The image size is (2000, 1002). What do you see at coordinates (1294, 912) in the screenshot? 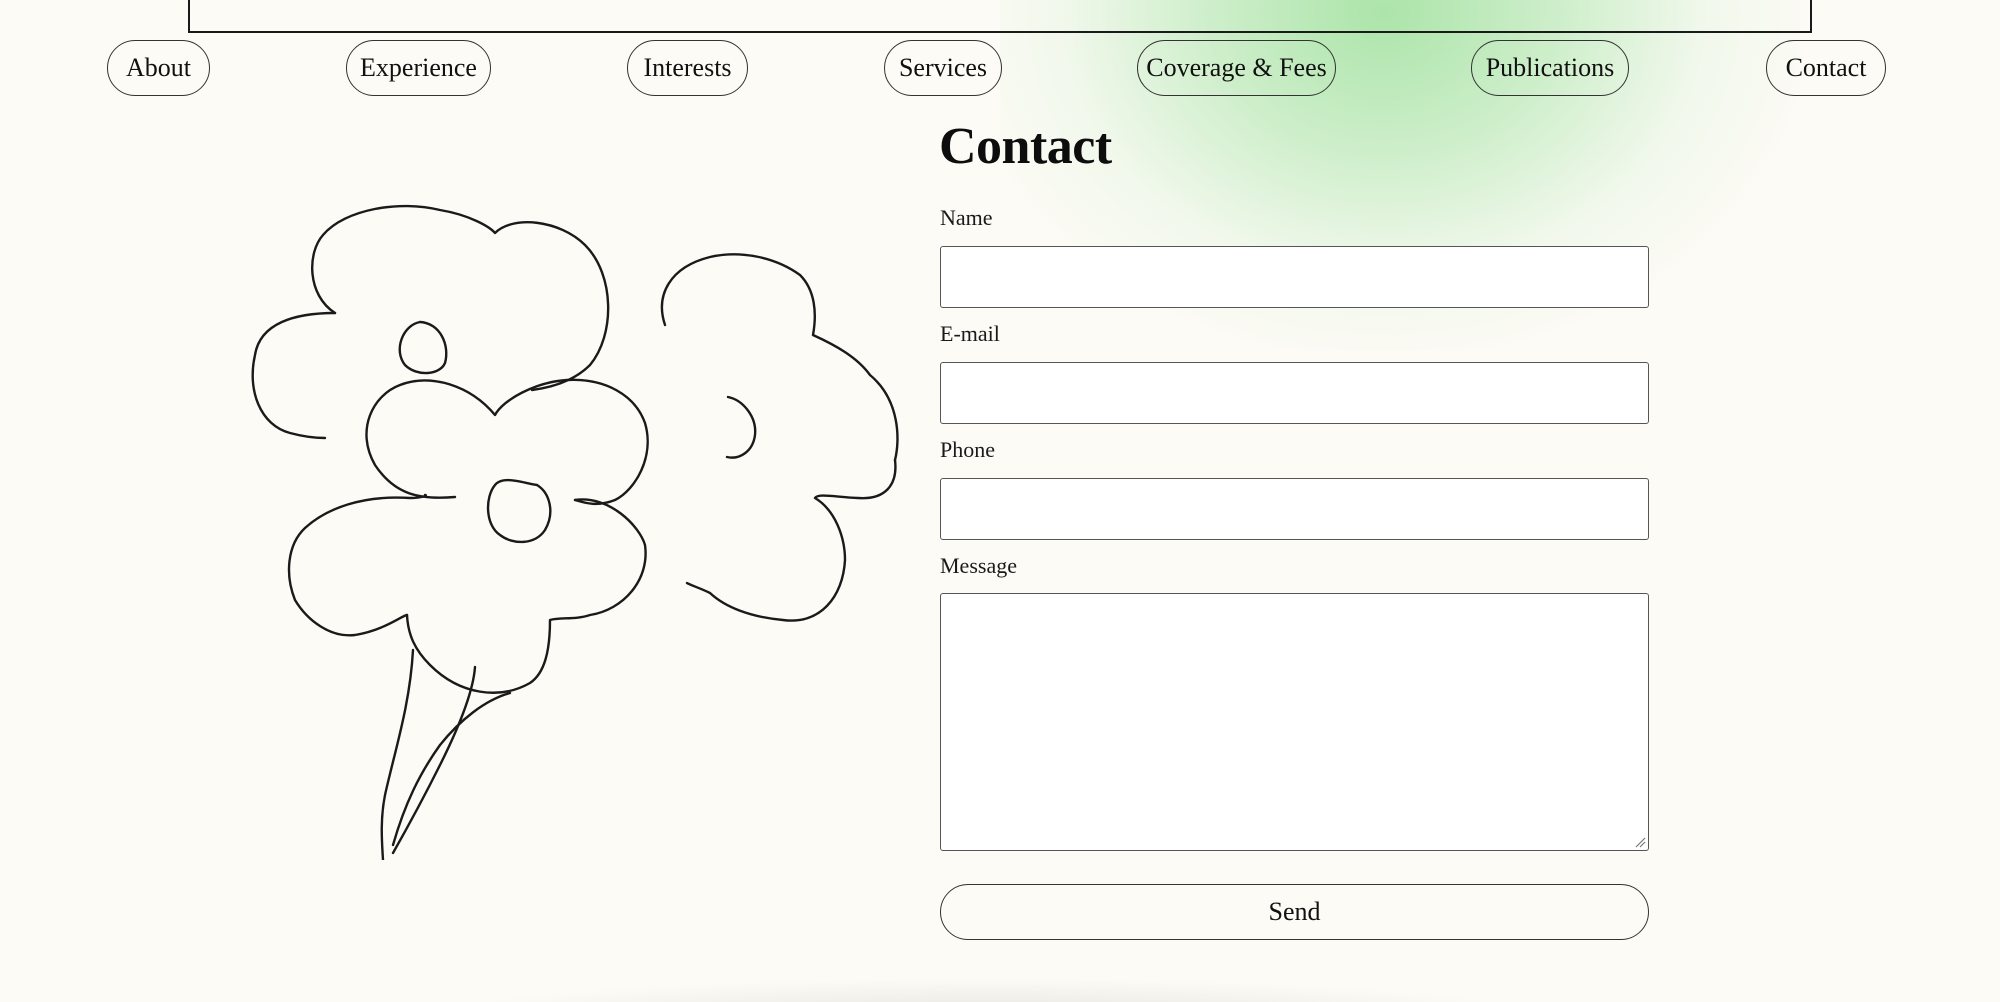
I see `send-button: Send` at bounding box center [1294, 912].